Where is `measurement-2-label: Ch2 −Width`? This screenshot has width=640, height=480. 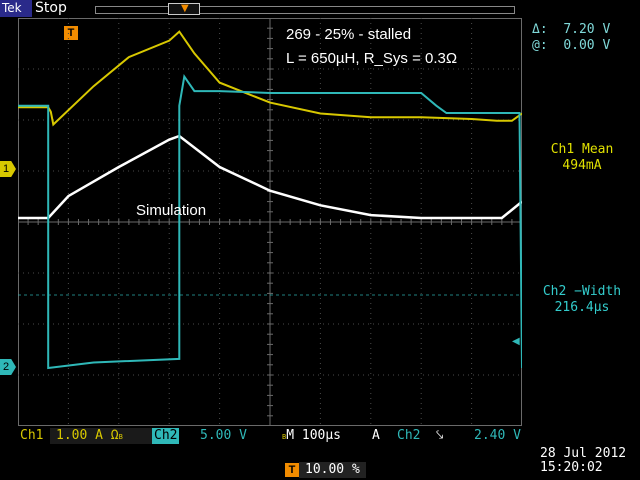 measurement-2-label: Ch2 −Width is located at coordinates (582, 291).